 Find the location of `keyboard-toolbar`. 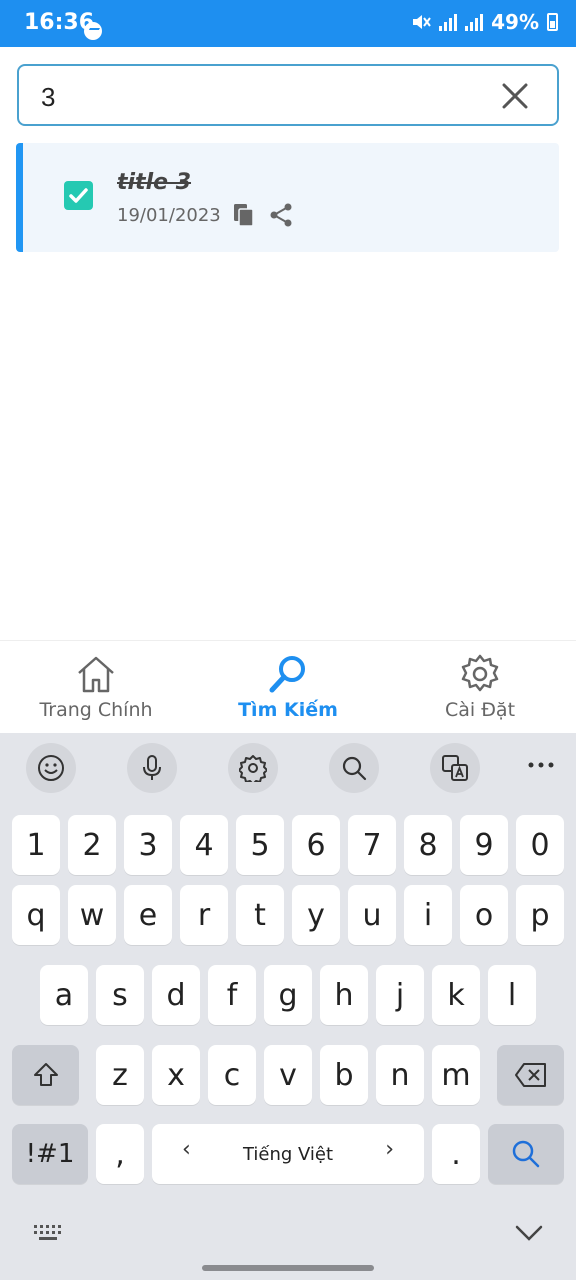

keyboard-toolbar is located at coordinates (288, 768).